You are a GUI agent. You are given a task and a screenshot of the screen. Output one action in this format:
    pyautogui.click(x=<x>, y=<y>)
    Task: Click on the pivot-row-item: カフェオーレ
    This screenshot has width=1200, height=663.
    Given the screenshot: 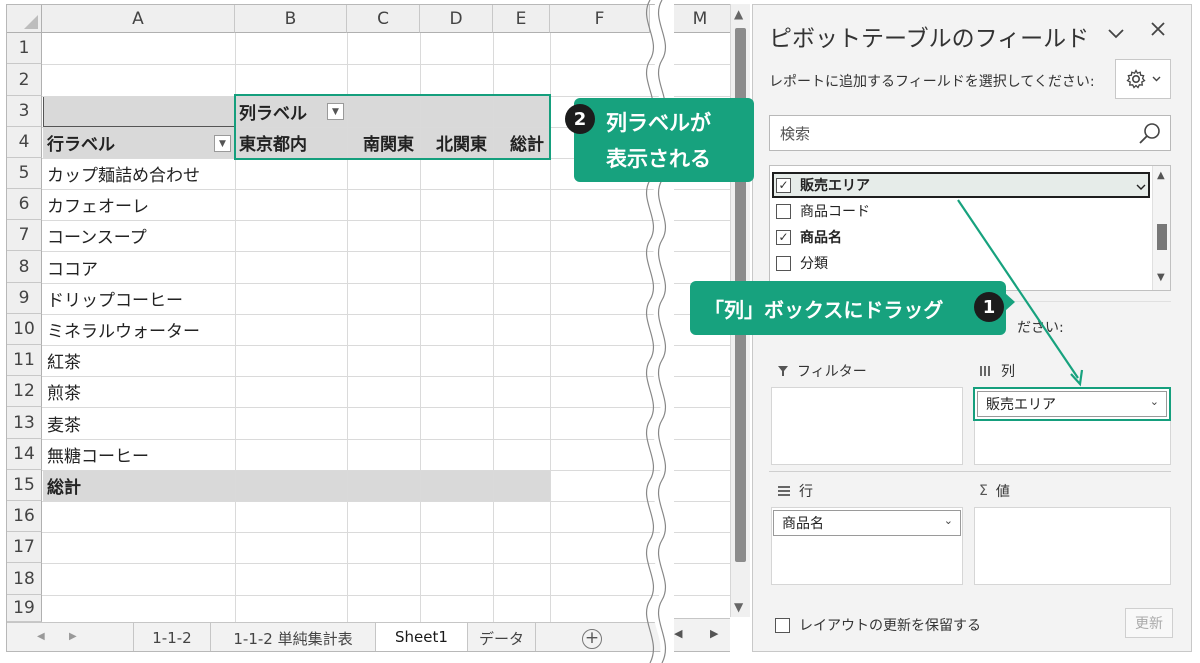 What is the action you would take?
    pyautogui.click(x=98, y=207)
    